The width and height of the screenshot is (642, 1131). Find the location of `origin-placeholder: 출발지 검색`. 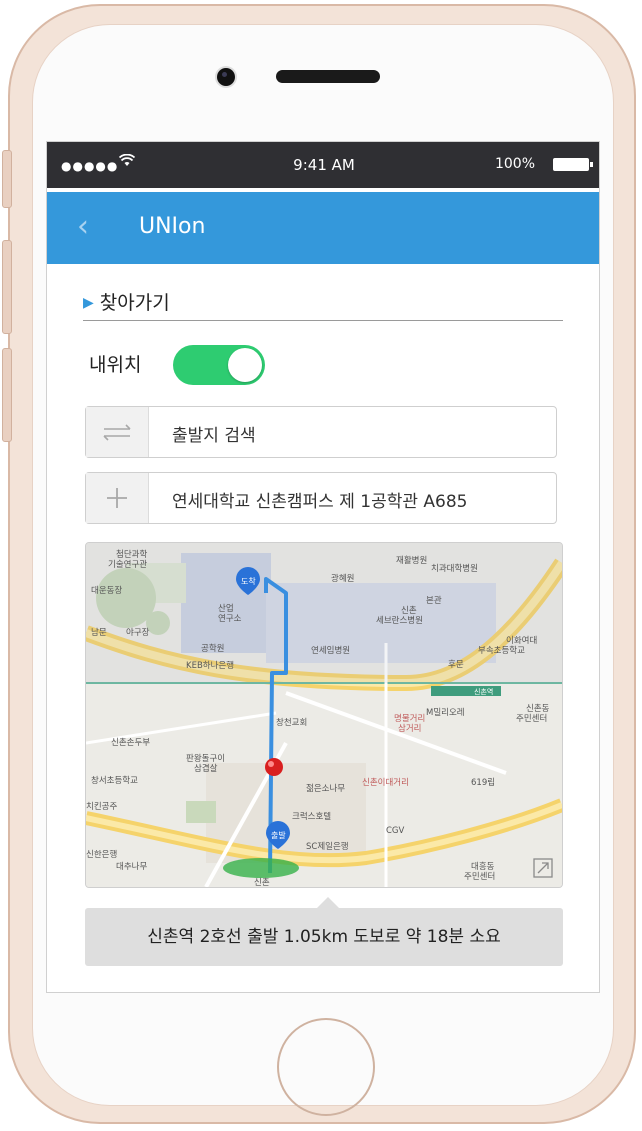

origin-placeholder: 출발지 검색 is located at coordinates (214, 436).